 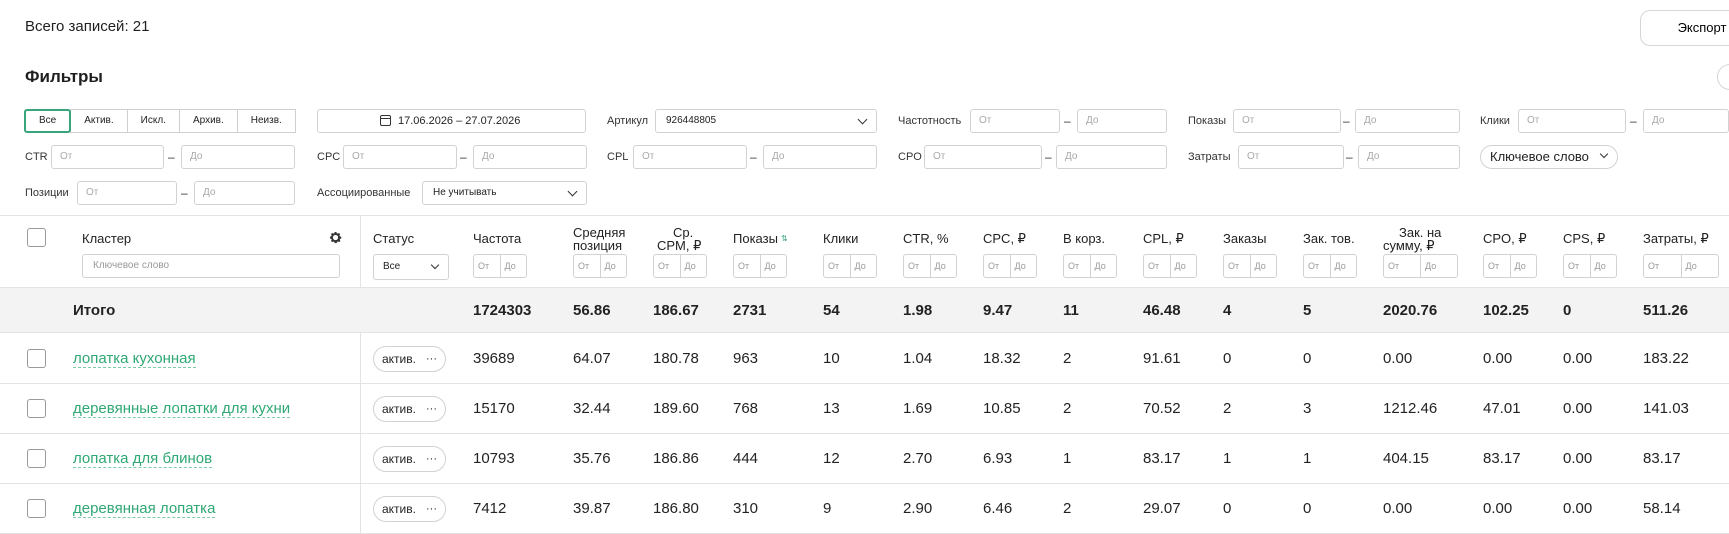 What do you see at coordinates (127, 193) in the screenshot?
I see `positions-from-input: От` at bounding box center [127, 193].